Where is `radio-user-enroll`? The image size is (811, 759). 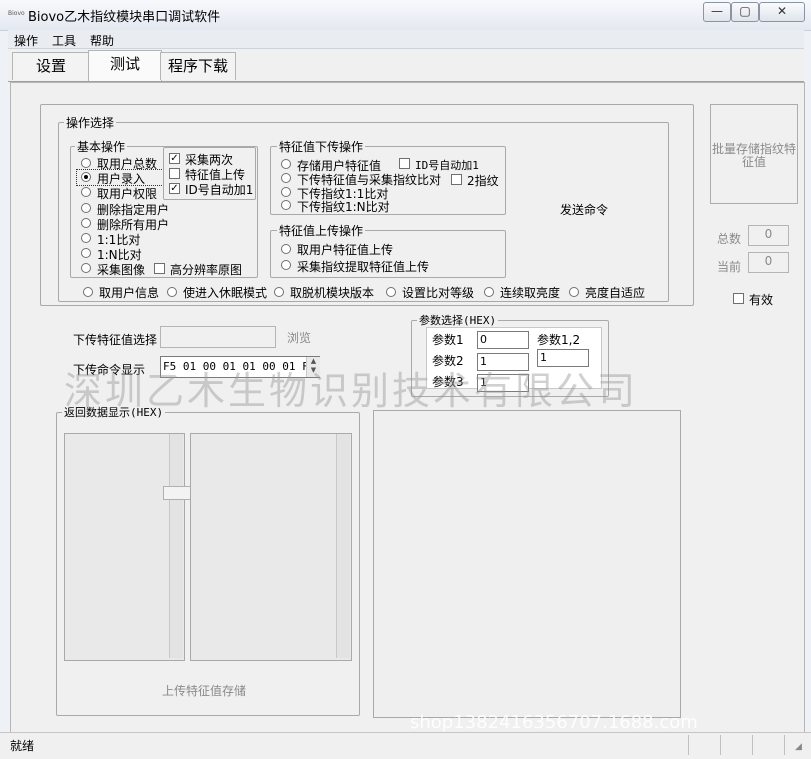
radio-user-enroll is located at coordinates (86, 177).